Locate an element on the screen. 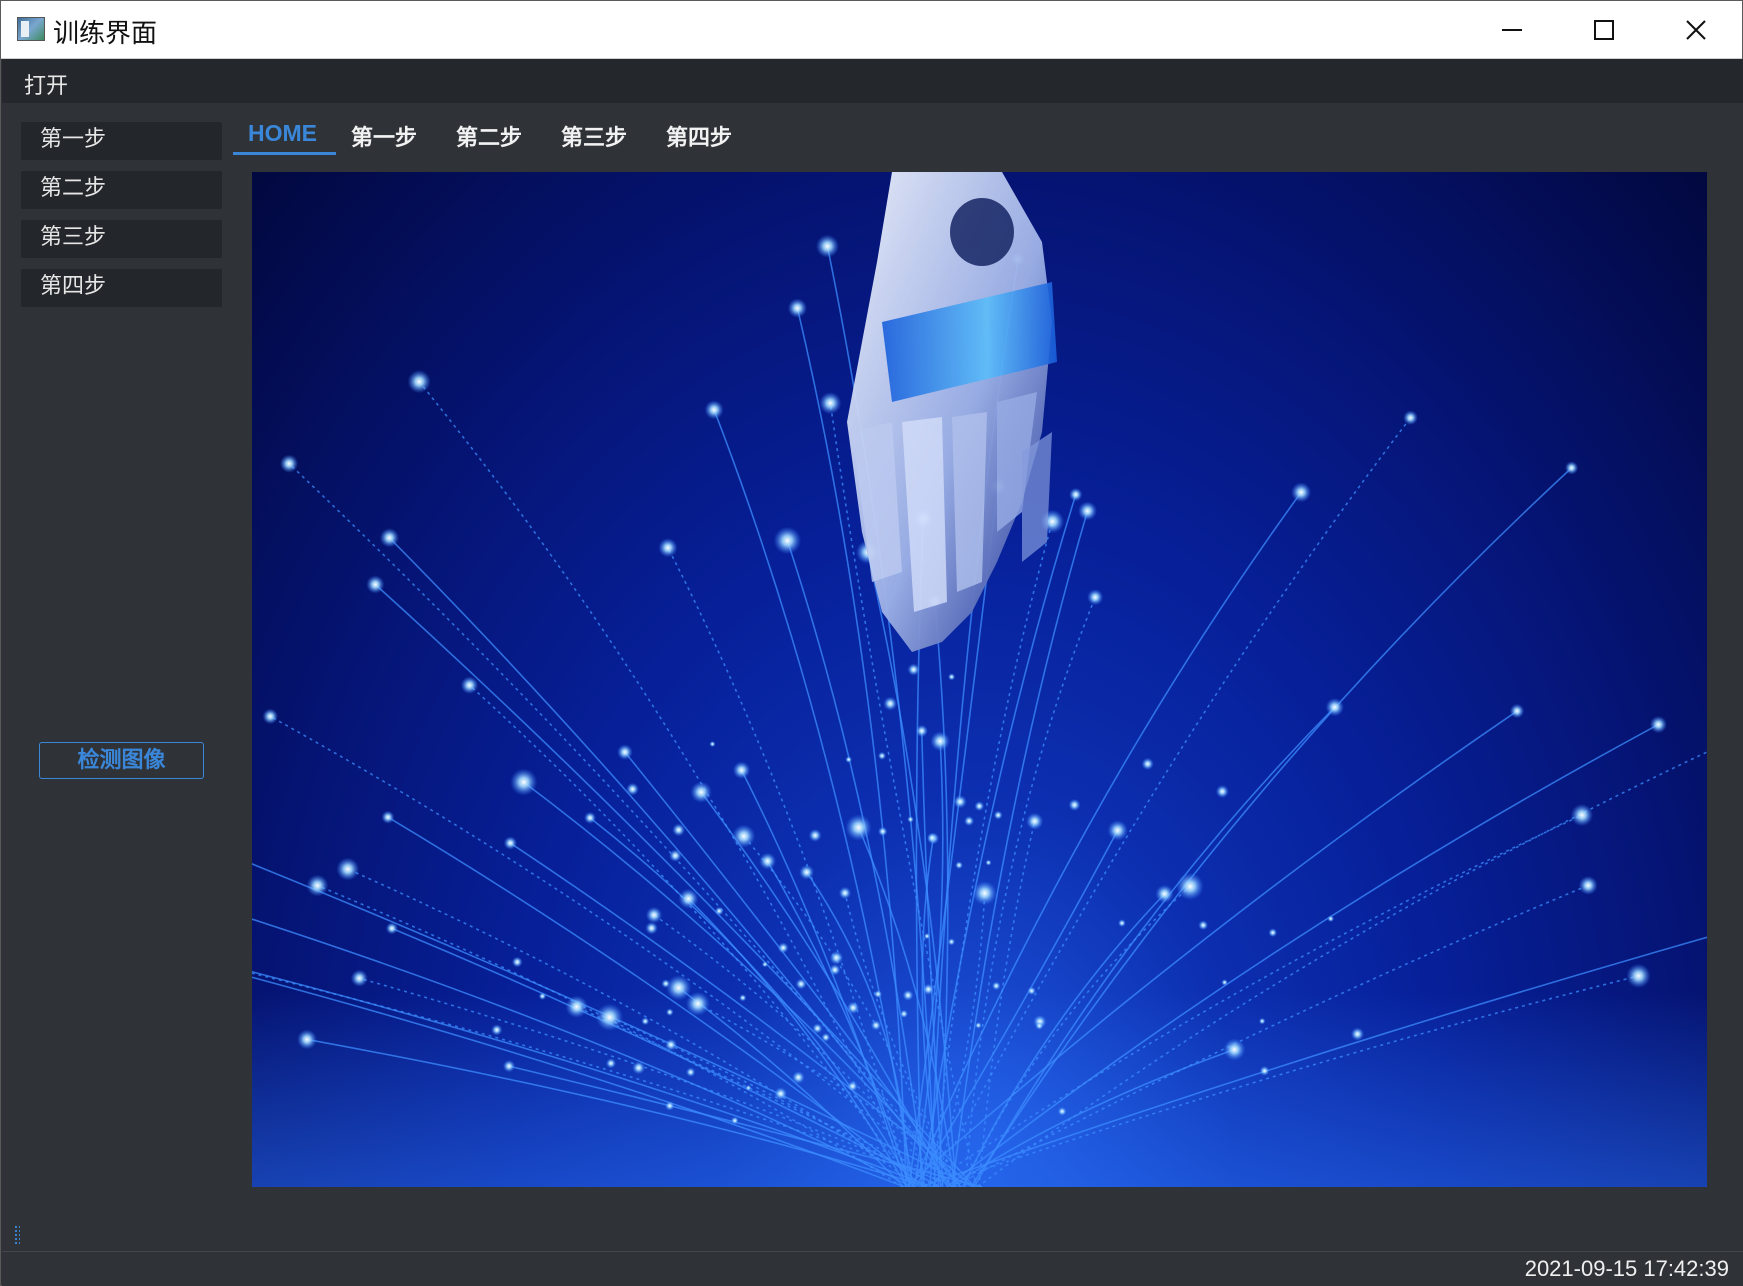 The height and width of the screenshot is (1286, 1743). minimize-icon is located at coordinates (1512, 30).